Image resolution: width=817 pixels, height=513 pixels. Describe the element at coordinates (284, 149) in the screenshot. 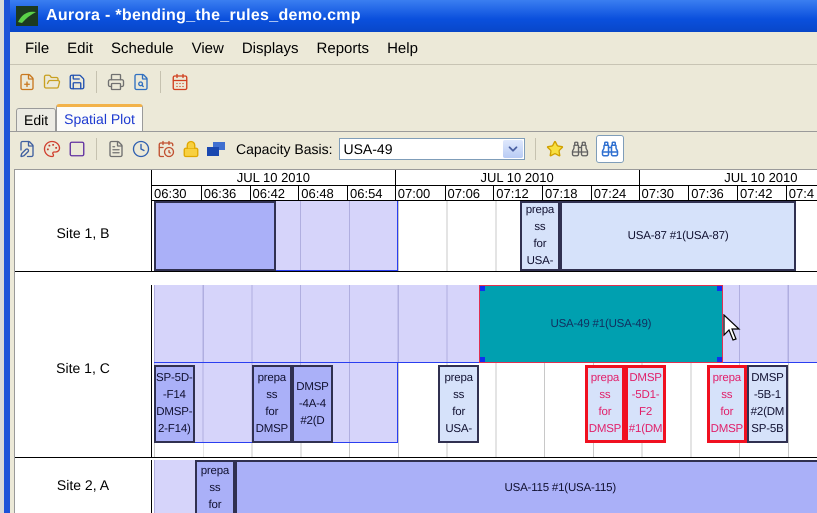

I see `capacity-basis-label: Capacity Basis:` at that location.